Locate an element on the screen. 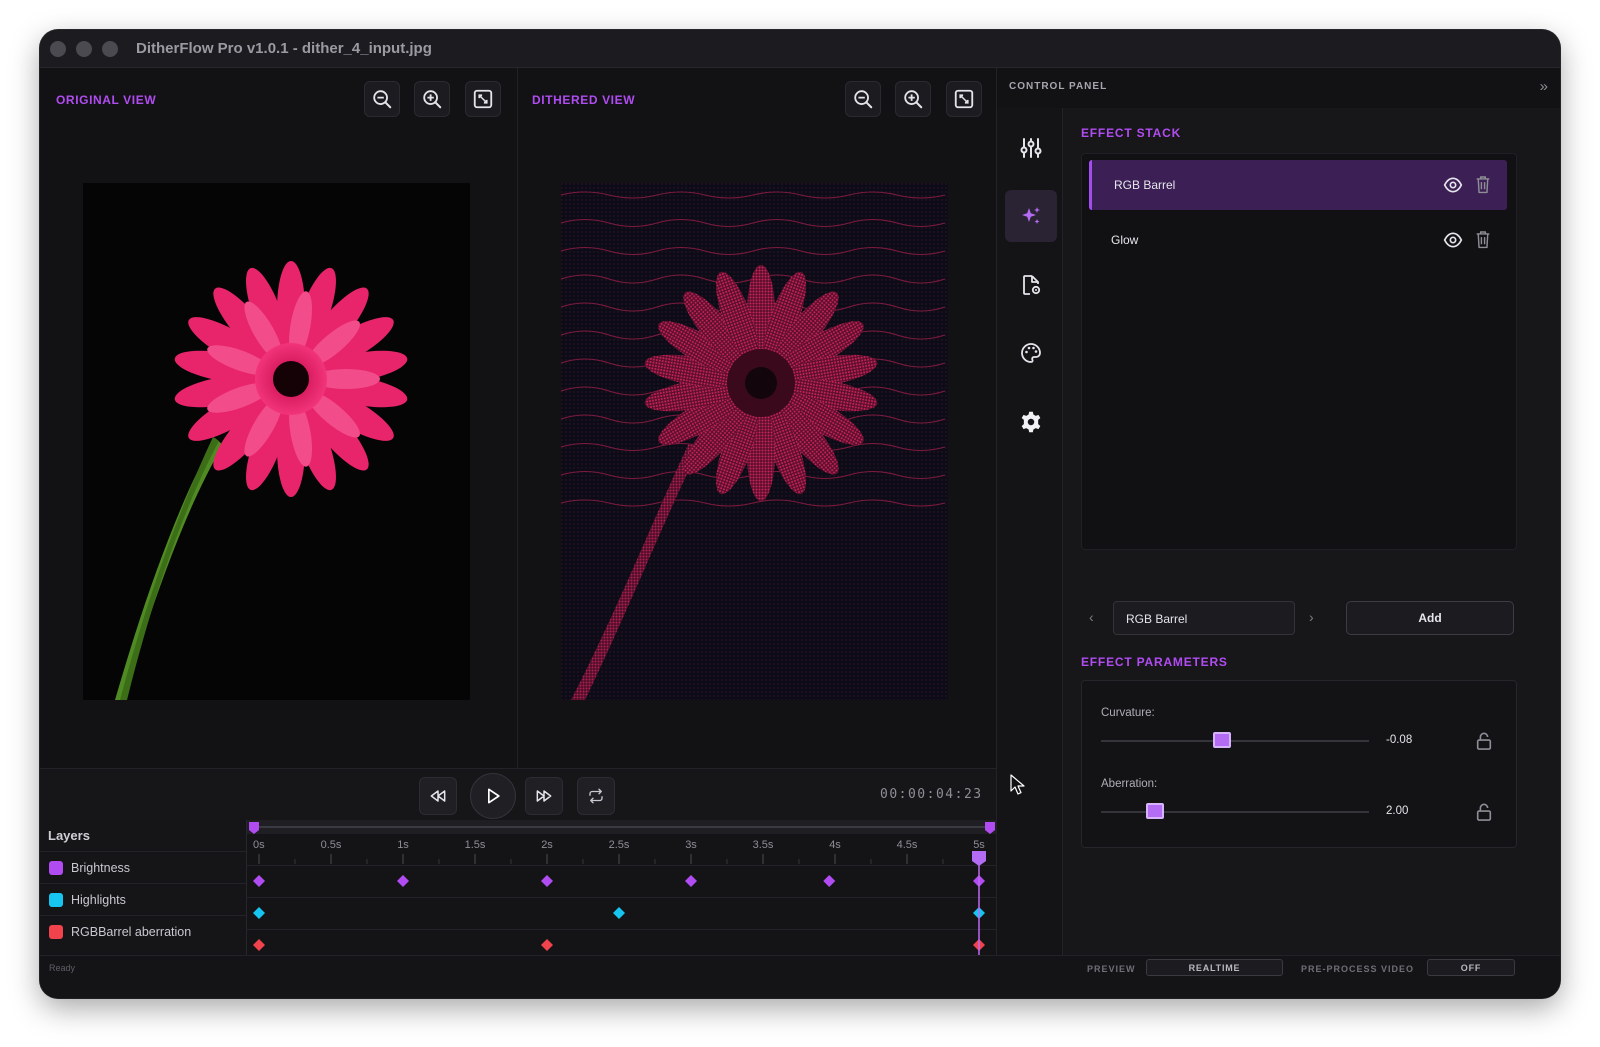 The image size is (1600, 1047). rail-settings-button is located at coordinates (1031, 422).